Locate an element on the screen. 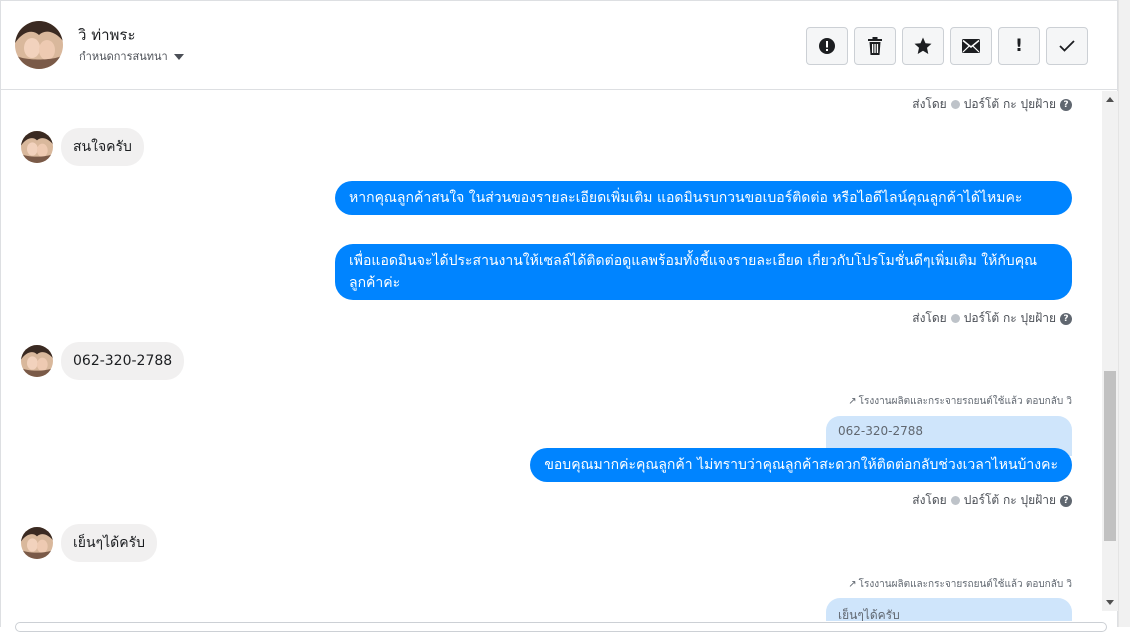 This screenshot has width=1130, height=632. incoming-message: สนใจครับ is located at coordinates (82, 147).